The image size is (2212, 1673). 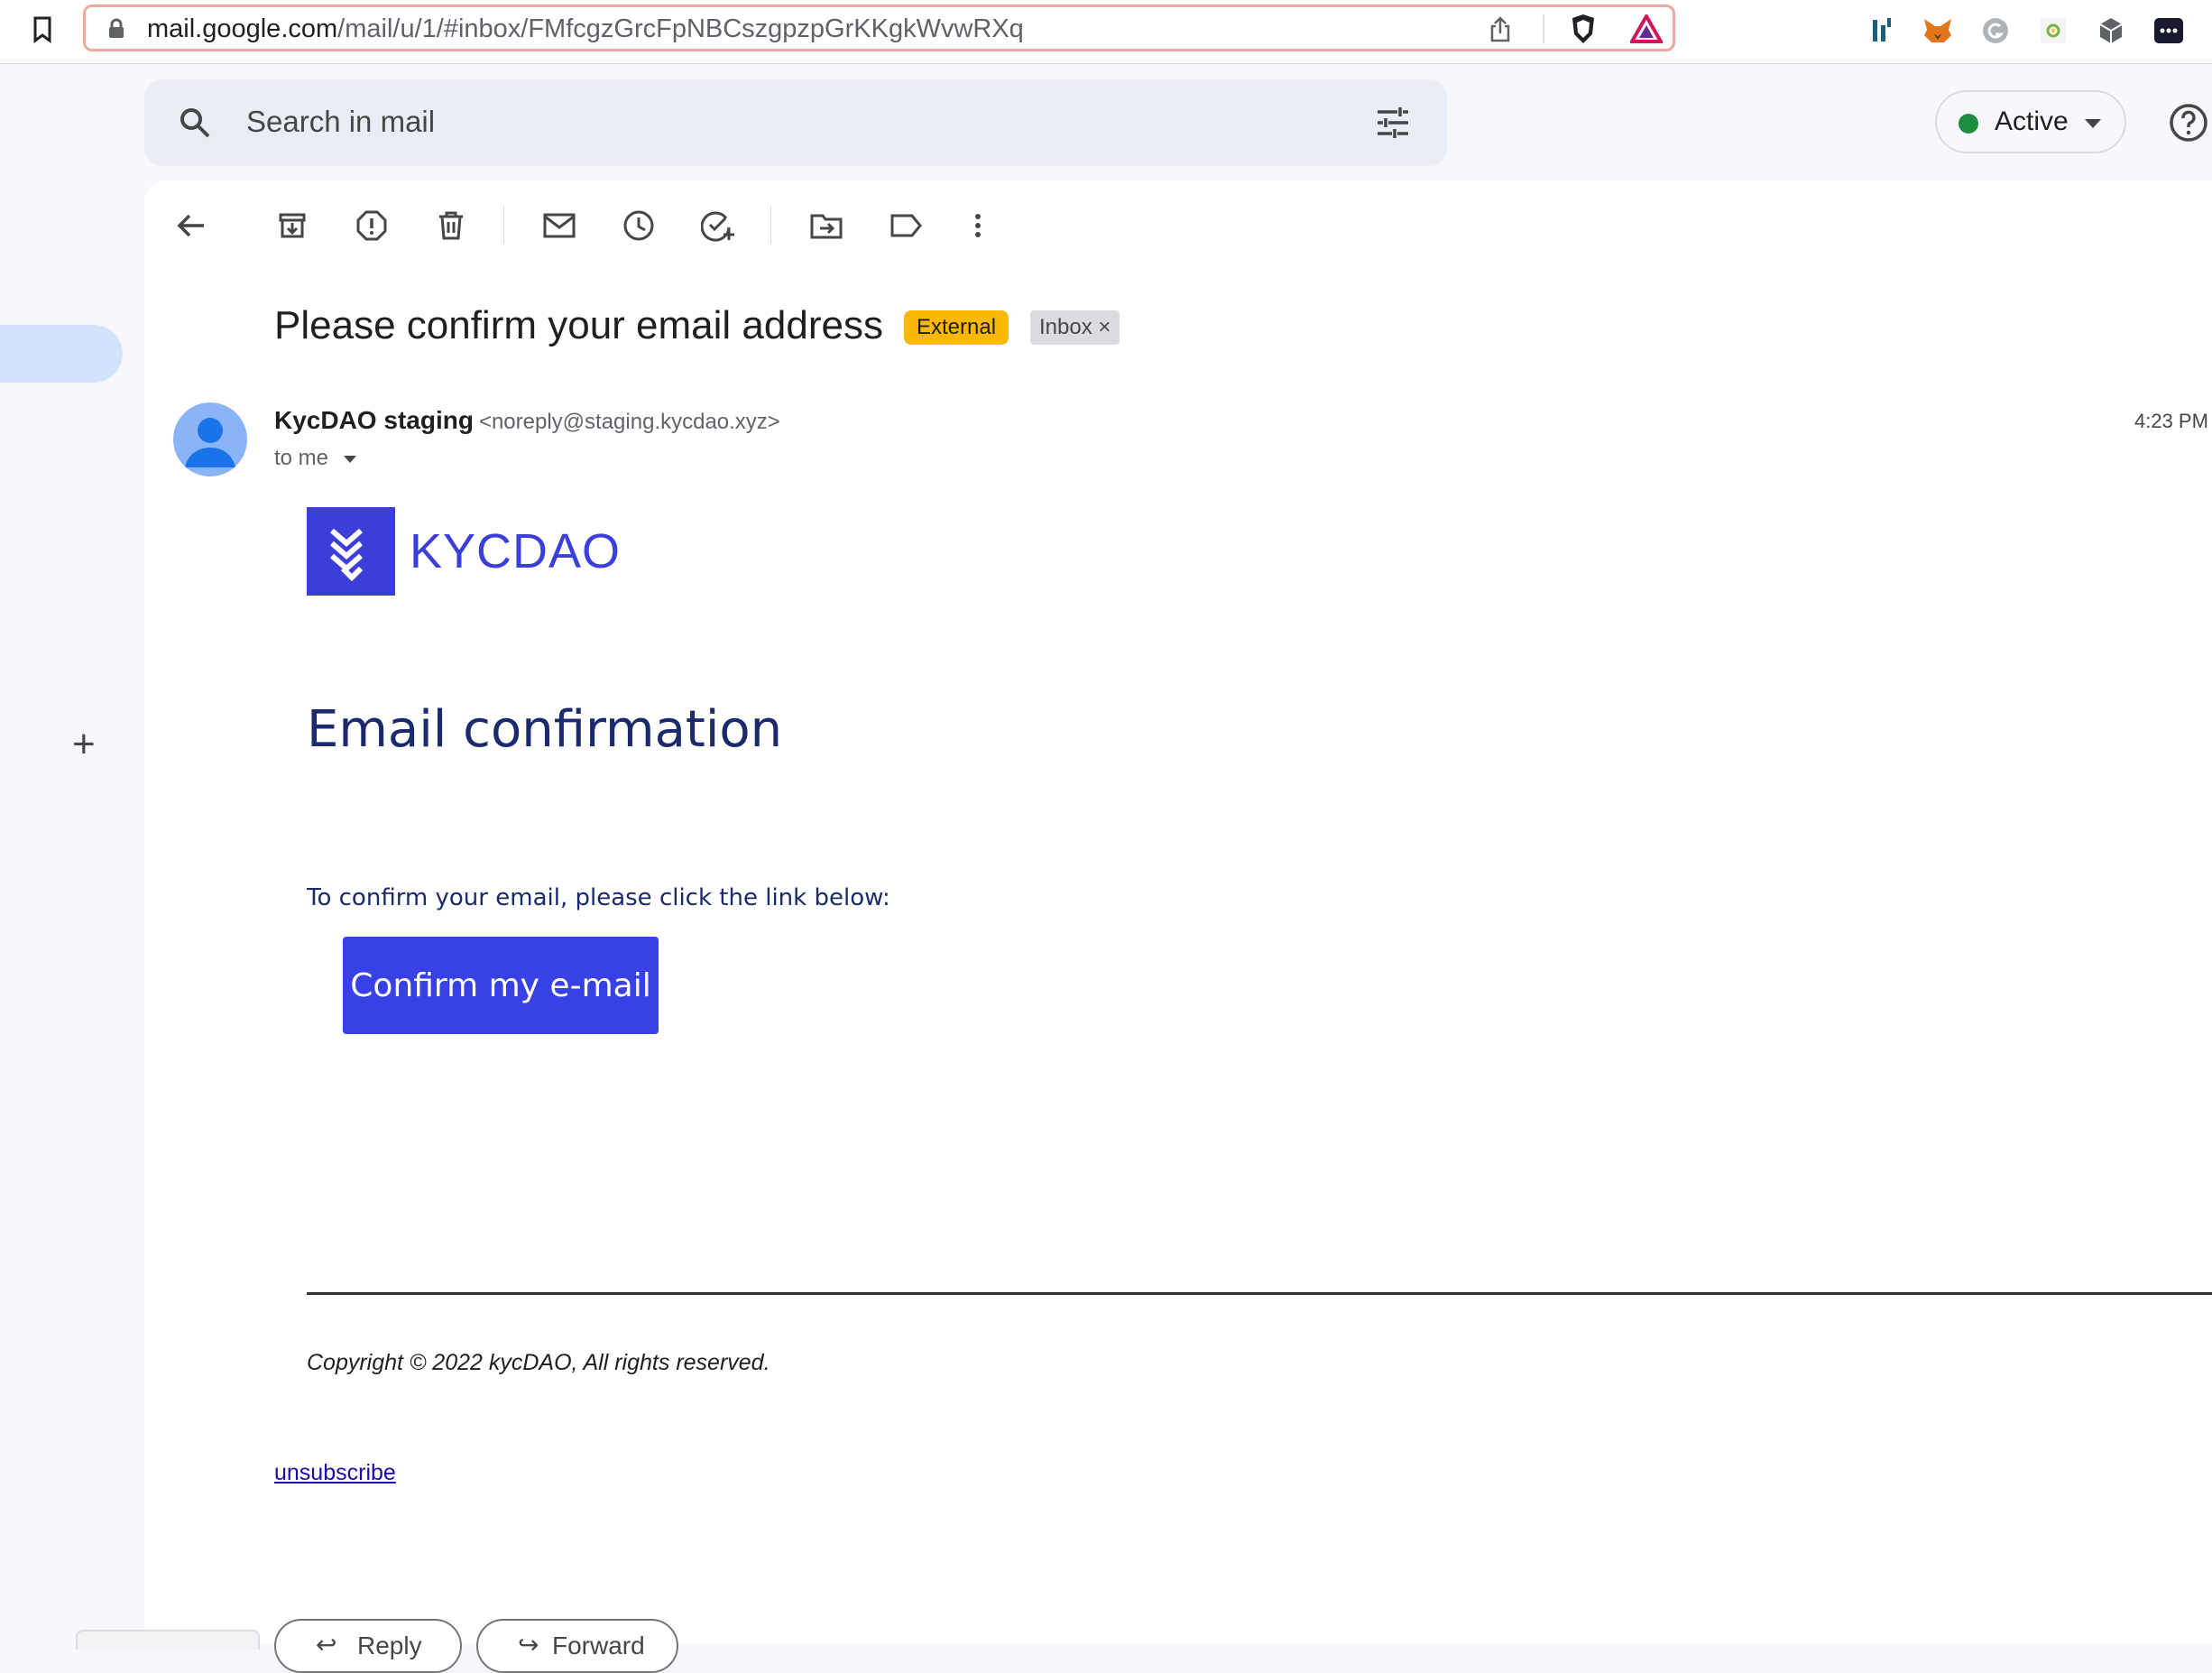 What do you see at coordinates (598, 1645) in the screenshot?
I see `forward-label: Forward` at bounding box center [598, 1645].